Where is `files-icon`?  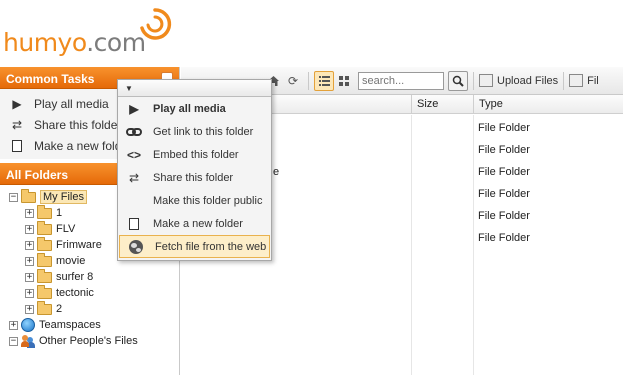 files-icon is located at coordinates (576, 80).